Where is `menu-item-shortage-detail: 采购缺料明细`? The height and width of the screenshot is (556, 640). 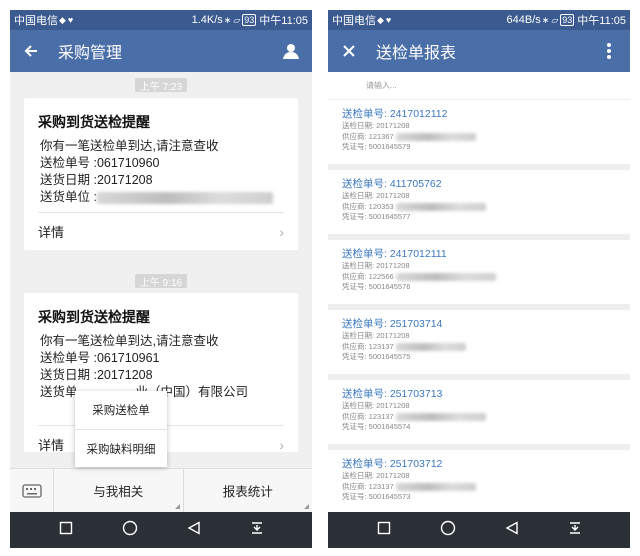
menu-item-shortage-detail: 采购缺料明细 is located at coordinates (121, 448).